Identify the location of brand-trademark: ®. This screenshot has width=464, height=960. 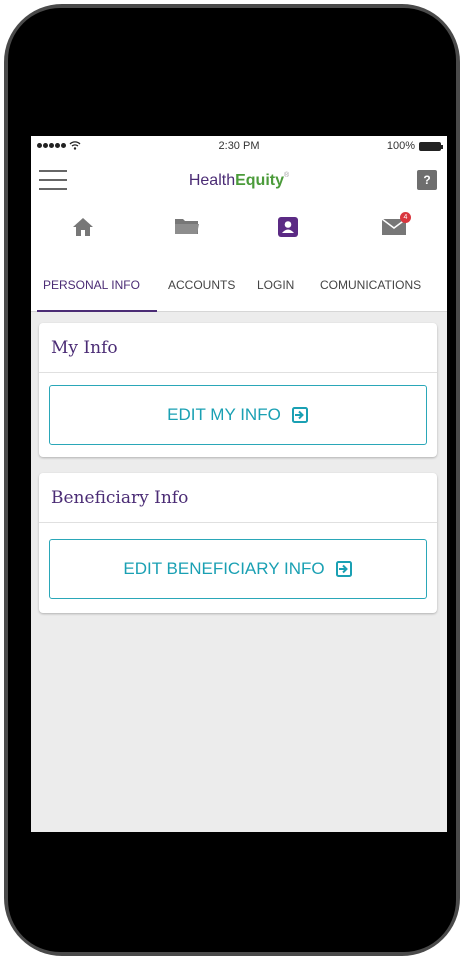
(286, 175).